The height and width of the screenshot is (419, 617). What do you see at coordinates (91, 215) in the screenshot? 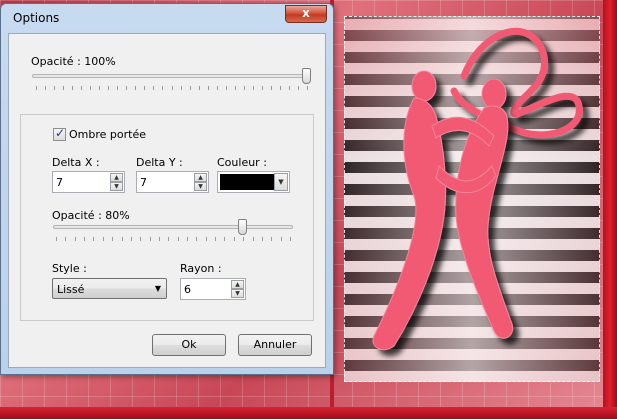
I see `shadow-opacity-label: Opacité : 80%` at bounding box center [91, 215].